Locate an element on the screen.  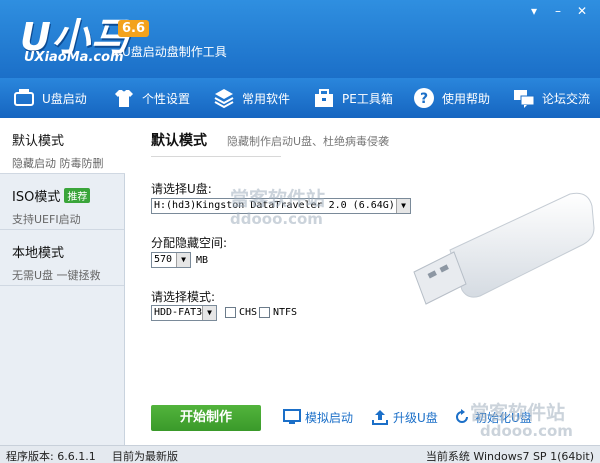
usb-boot-icon is located at coordinates (24, 98).